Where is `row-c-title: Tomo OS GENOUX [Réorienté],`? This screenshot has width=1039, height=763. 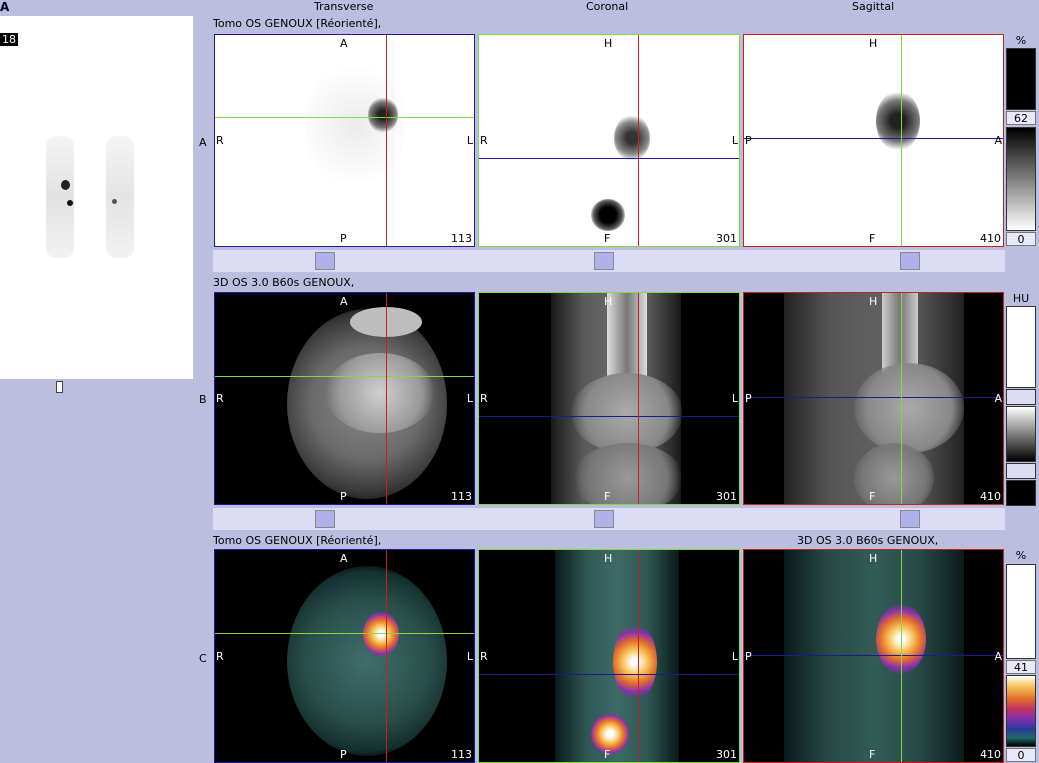
row-c-title: Tomo OS GENOUX [Réorienté], is located at coordinates (297, 540).